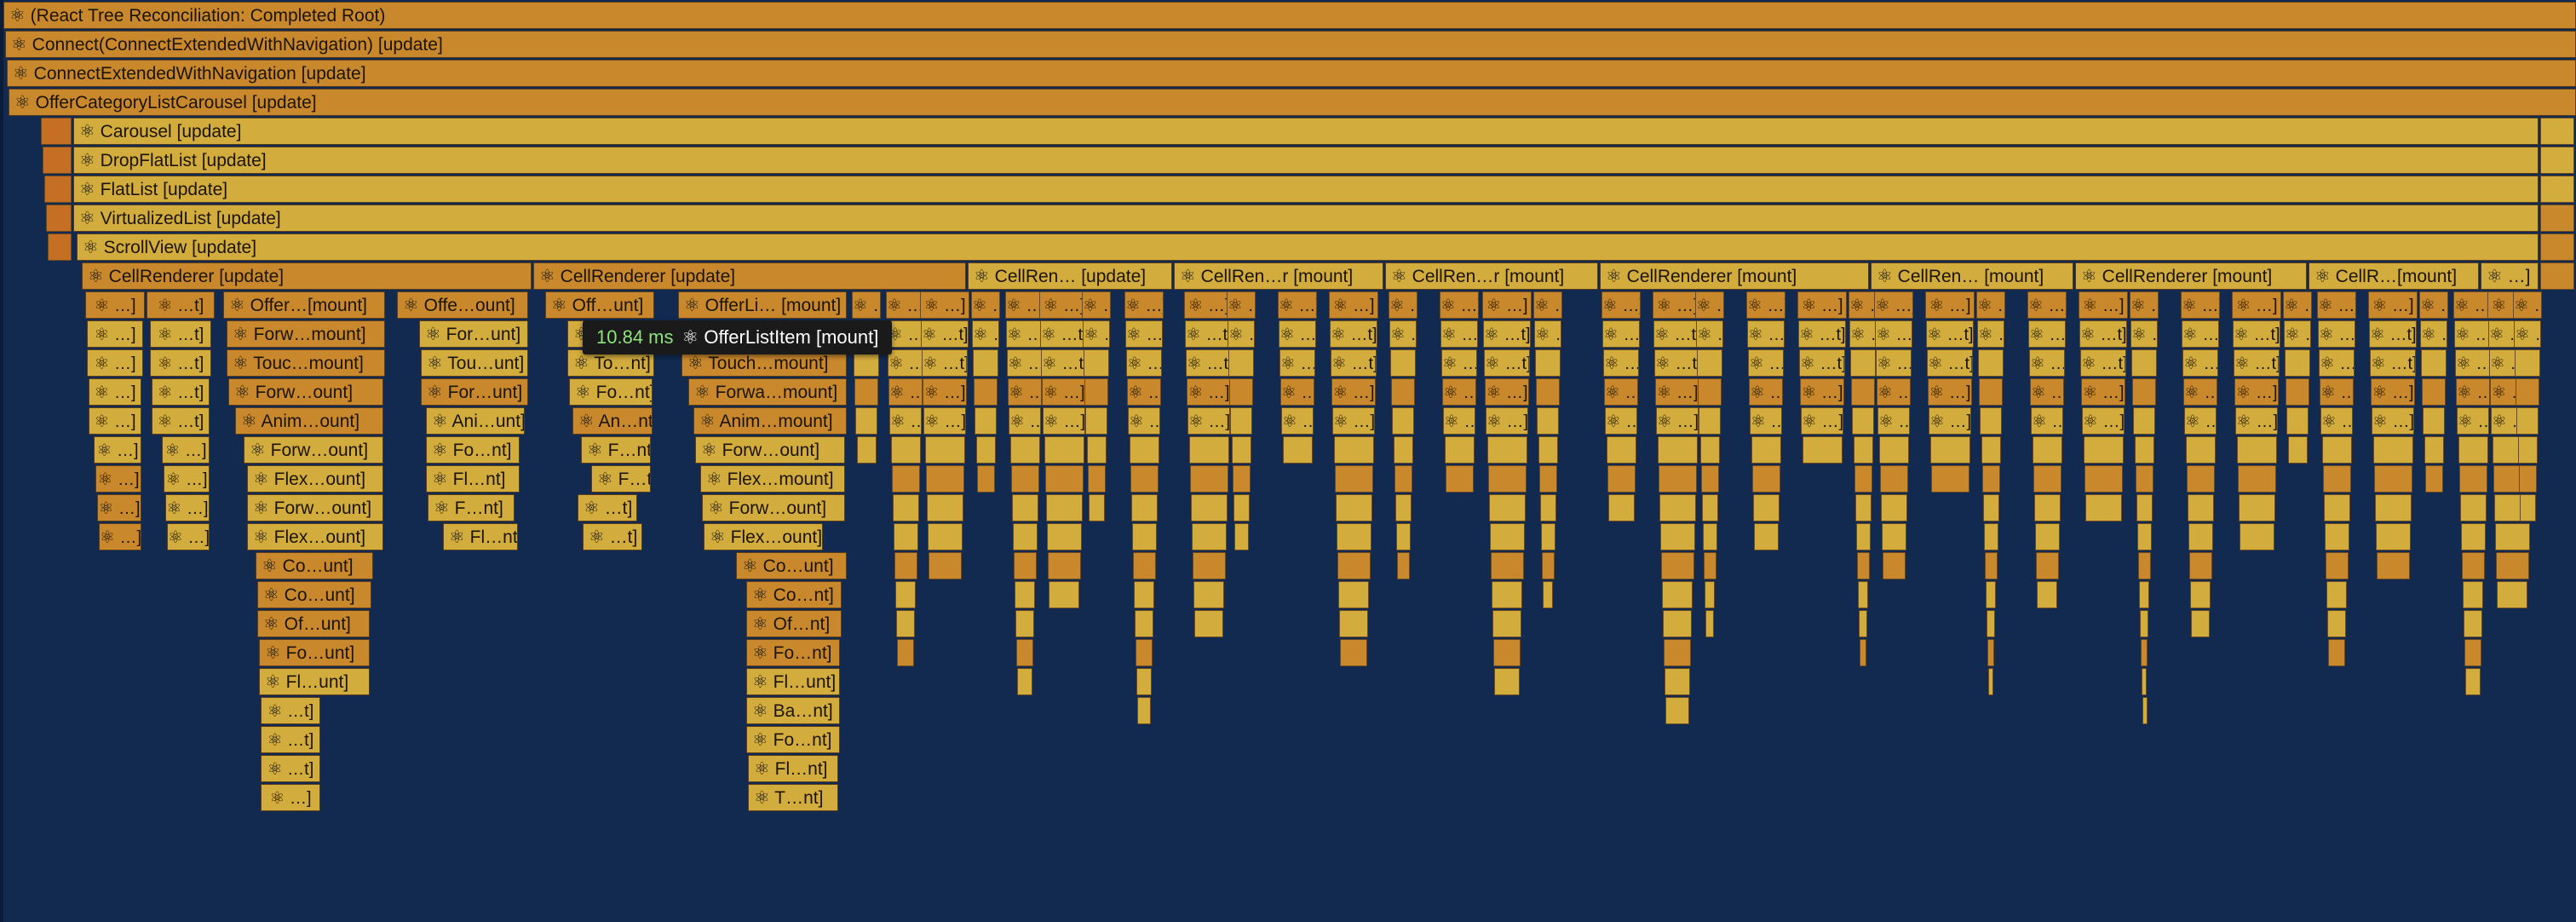 Image resolution: width=2576 pixels, height=922 pixels. What do you see at coordinates (315, 479) in the screenshot?
I see `flame-bar-child: ⚛ Flex…ount]` at bounding box center [315, 479].